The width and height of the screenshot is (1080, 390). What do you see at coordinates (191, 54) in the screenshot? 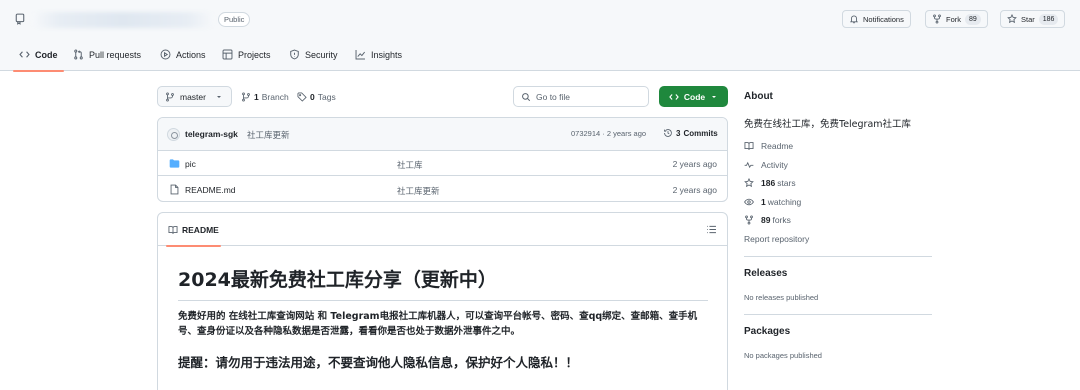
I see `tab-label: Actions` at bounding box center [191, 54].